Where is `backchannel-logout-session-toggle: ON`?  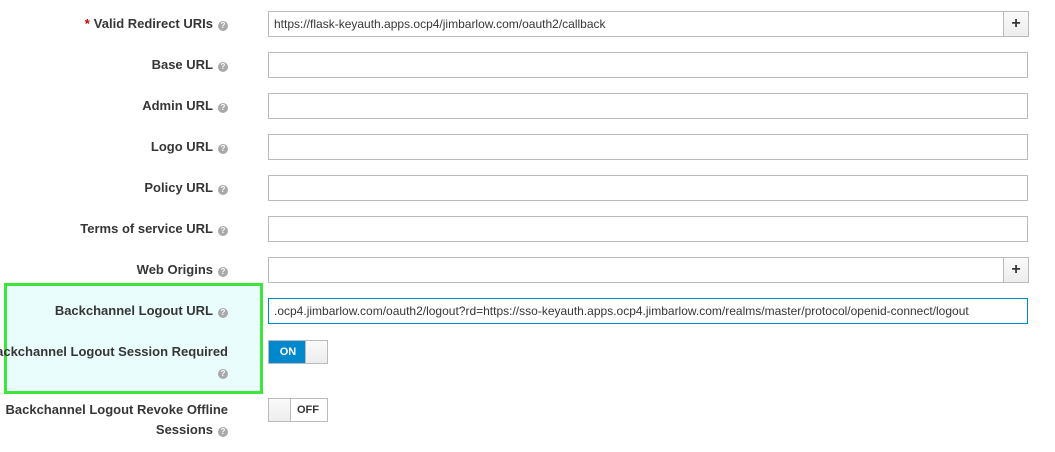
backchannel-logout-session-toggle: ON is located at coordinates (298, 352).